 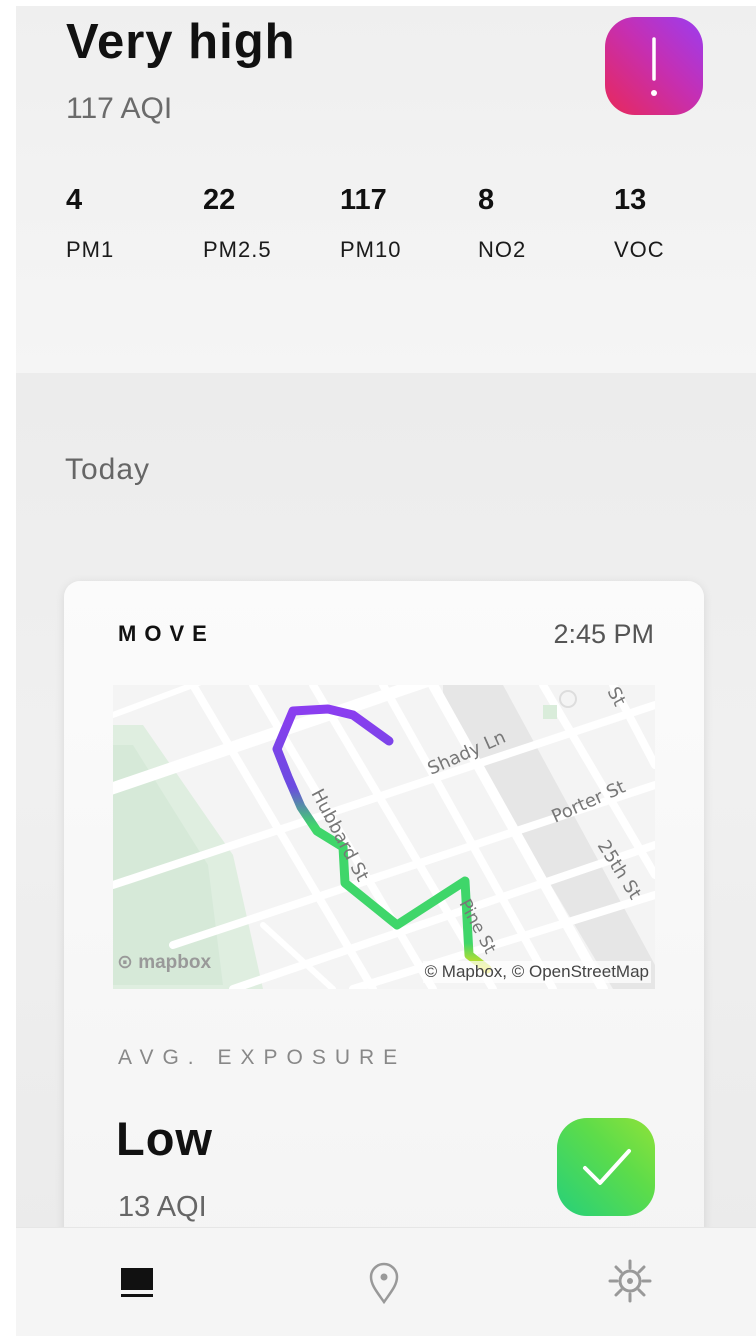 I want to click on checkmark-icon, so click(x=607, y=1167).